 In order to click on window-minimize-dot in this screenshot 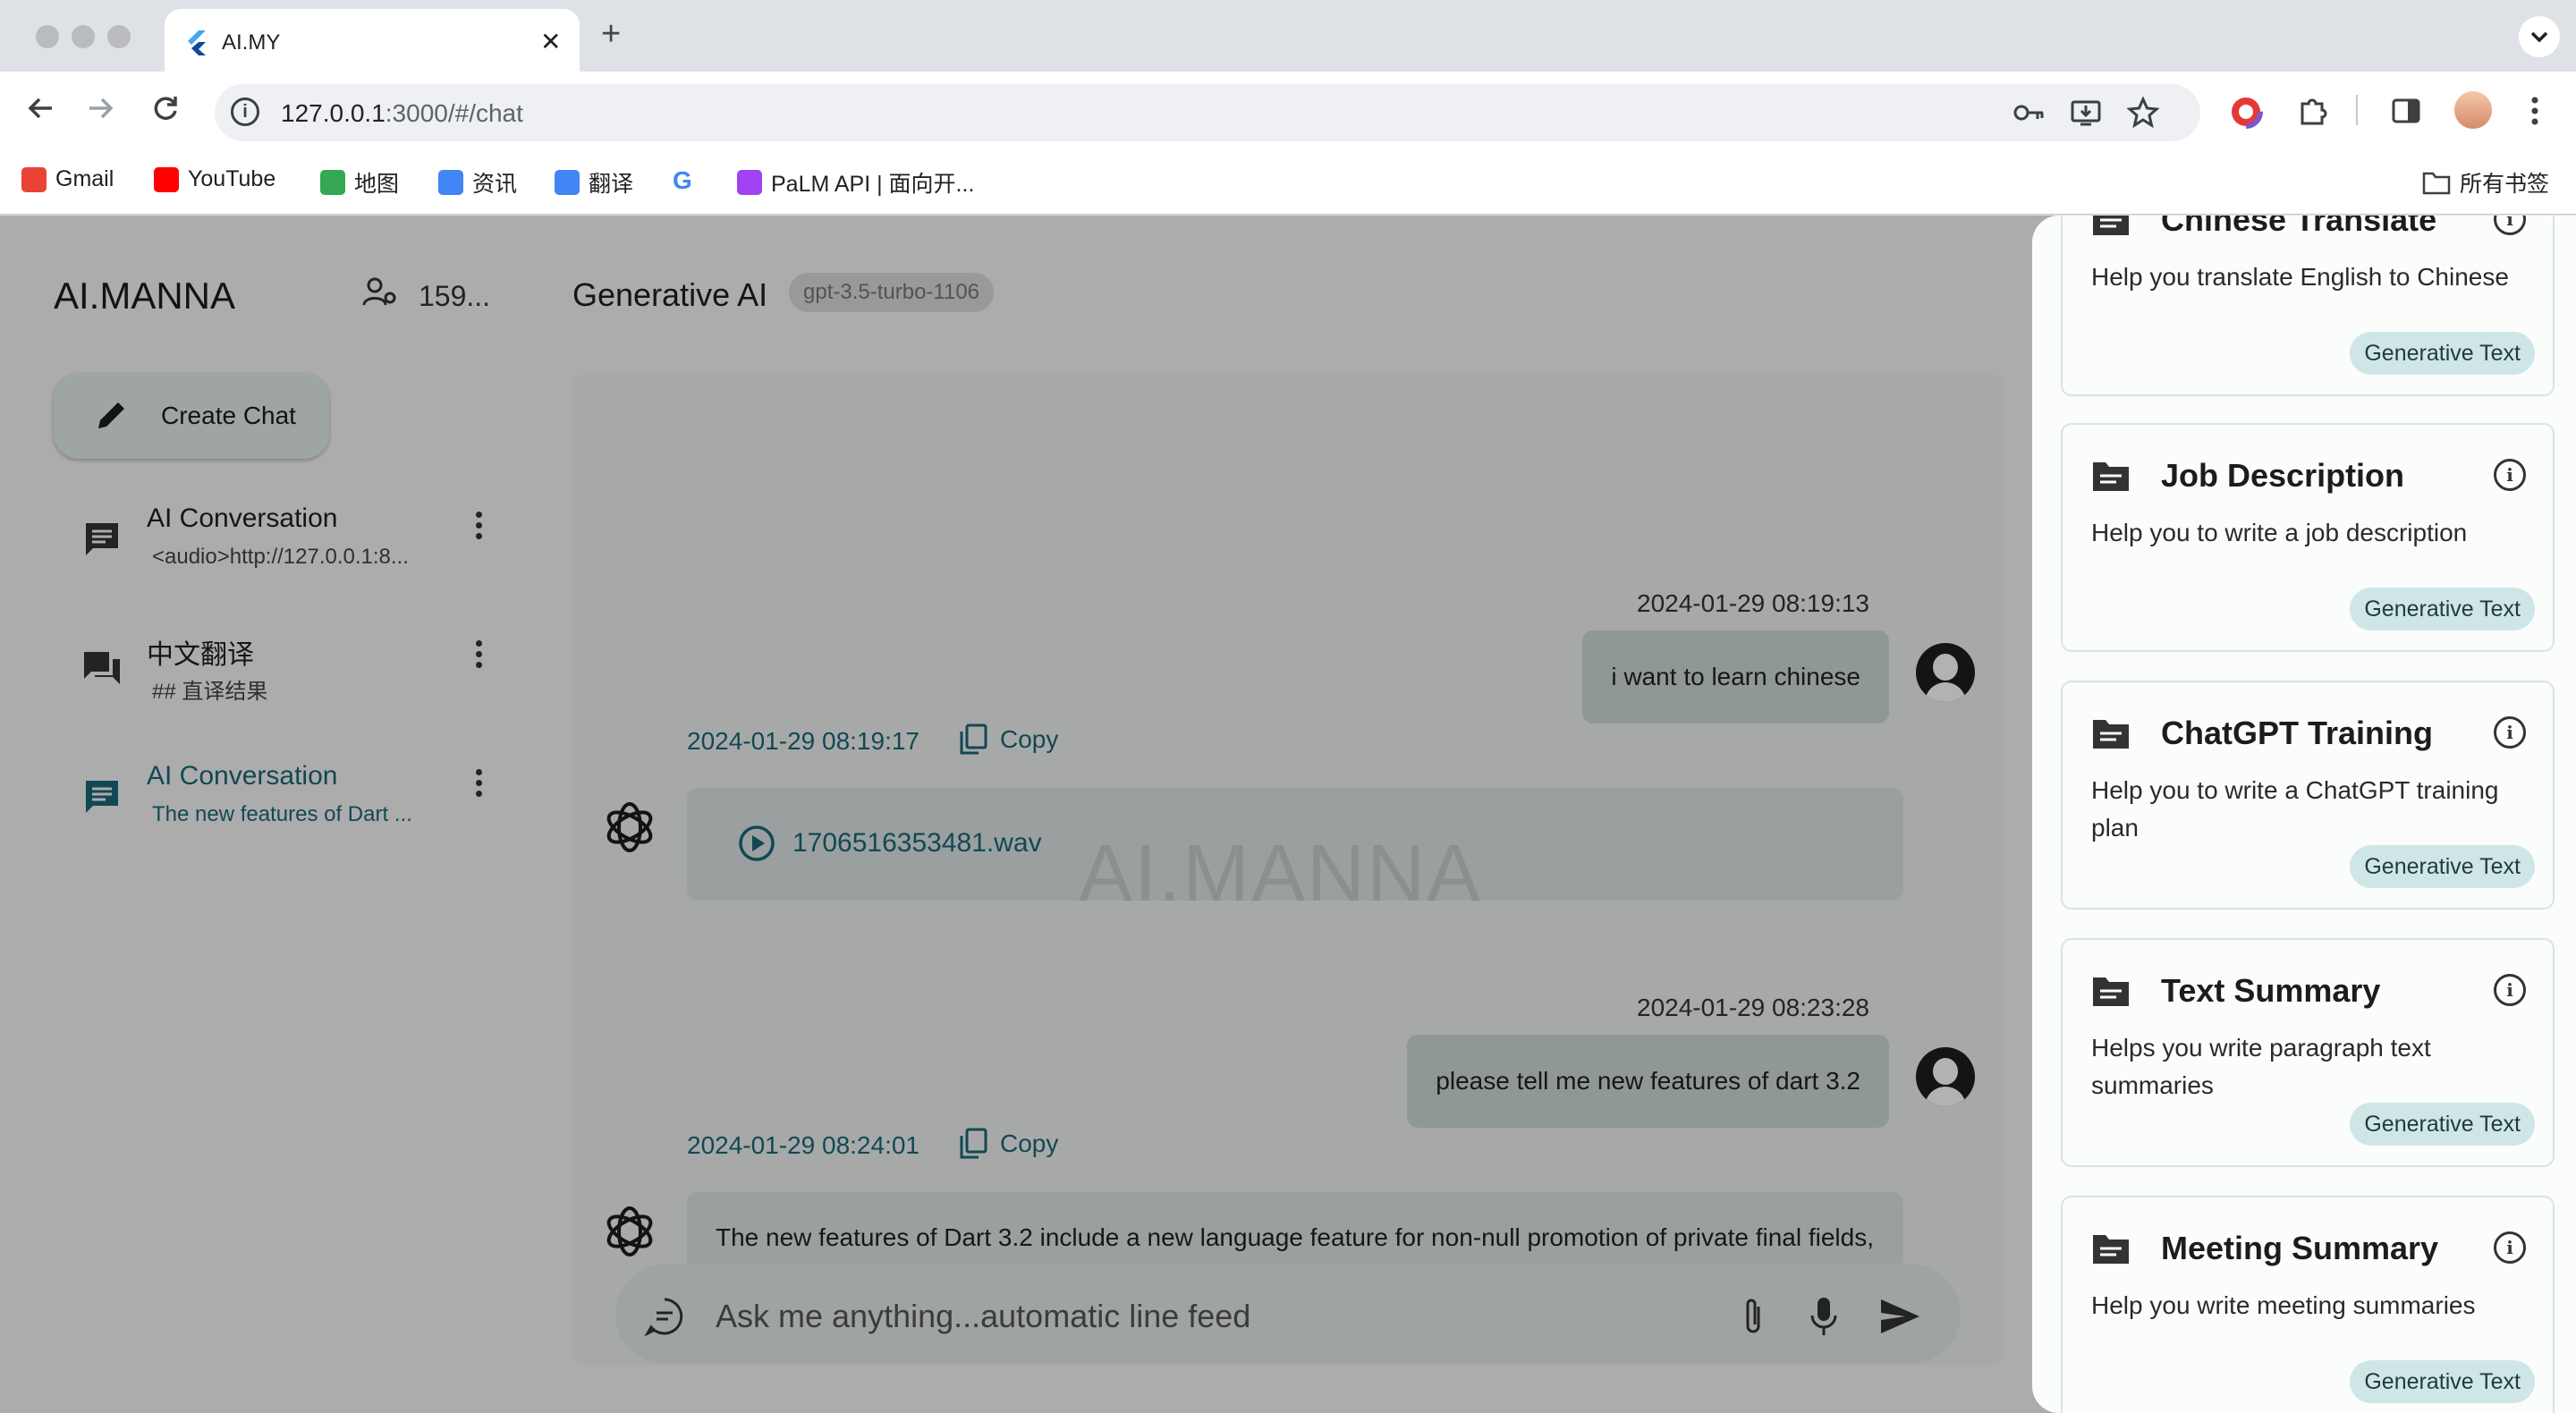, I will do `click(83, 36)`.